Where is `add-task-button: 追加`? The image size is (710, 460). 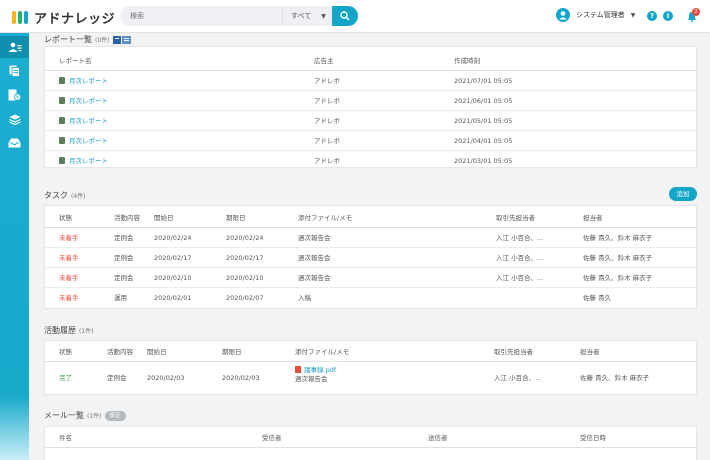
add-task-button: 追加 is located at coordinates (683, 194).